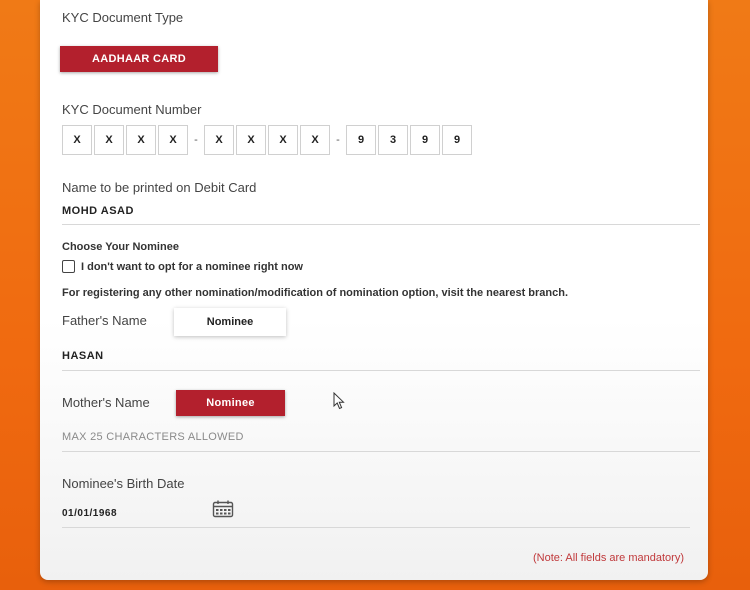  What do you see at coordinates (104, 320) in the screenshot?
I see `father-name-label: Father's Name` at bounding box center [104, 320].